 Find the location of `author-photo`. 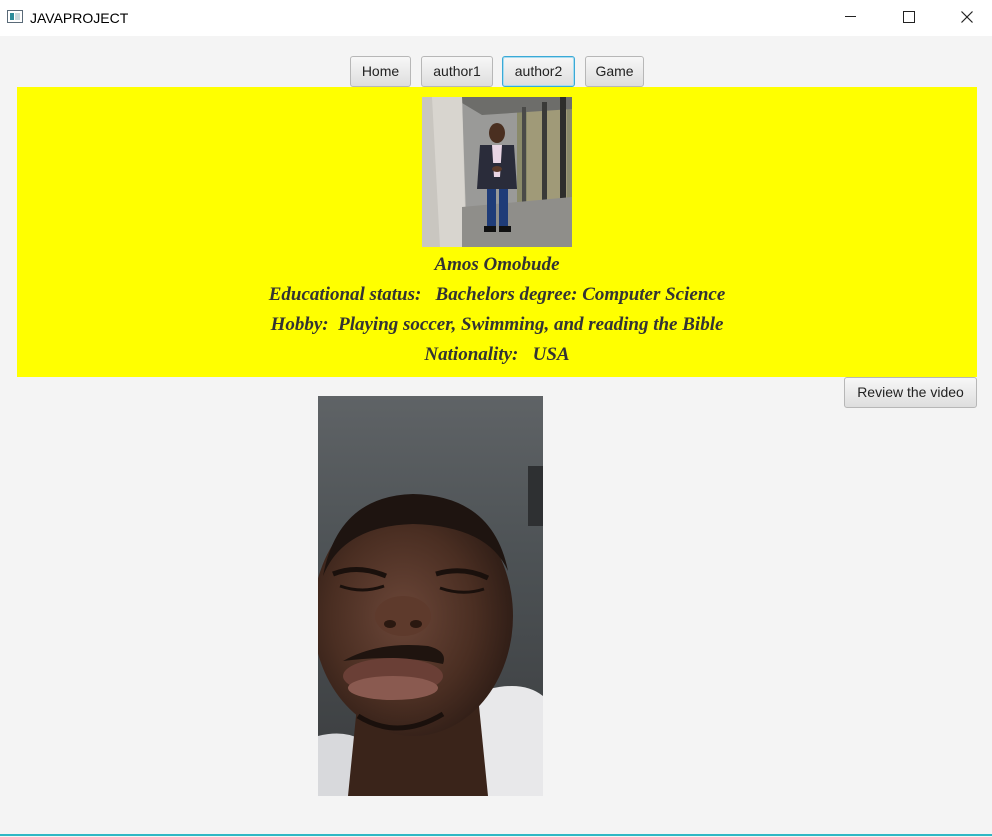

author-photo is located at coordinates (497, 172).